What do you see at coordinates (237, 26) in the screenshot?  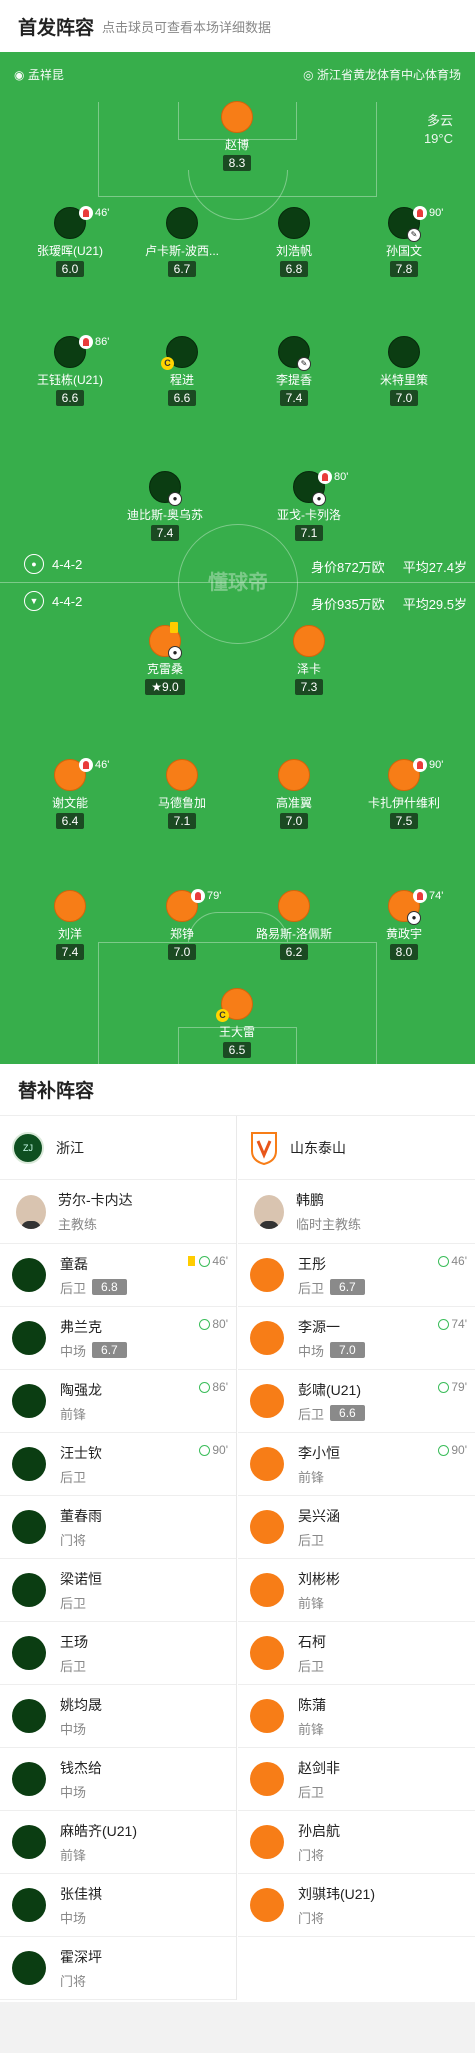 I see `lineup-header: 首发阵容 点击球员可查看本场详细数据` at bounding box center [237, 26].